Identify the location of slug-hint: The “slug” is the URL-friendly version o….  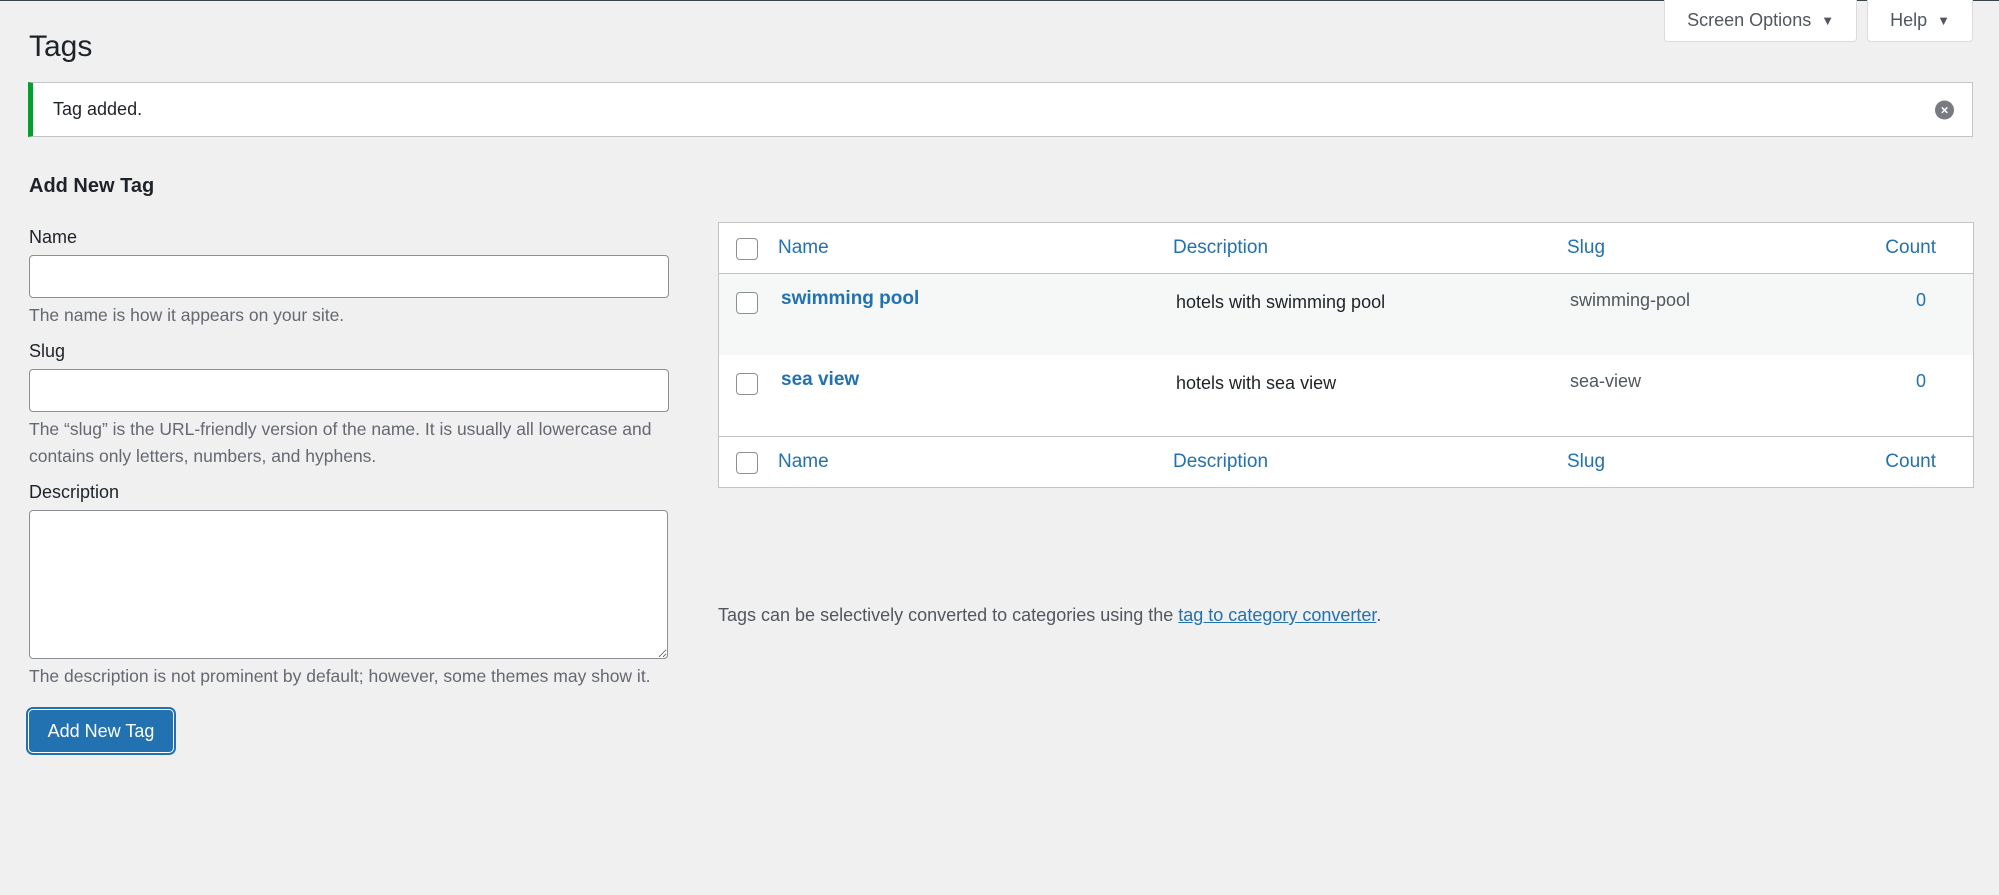
(340, 442).